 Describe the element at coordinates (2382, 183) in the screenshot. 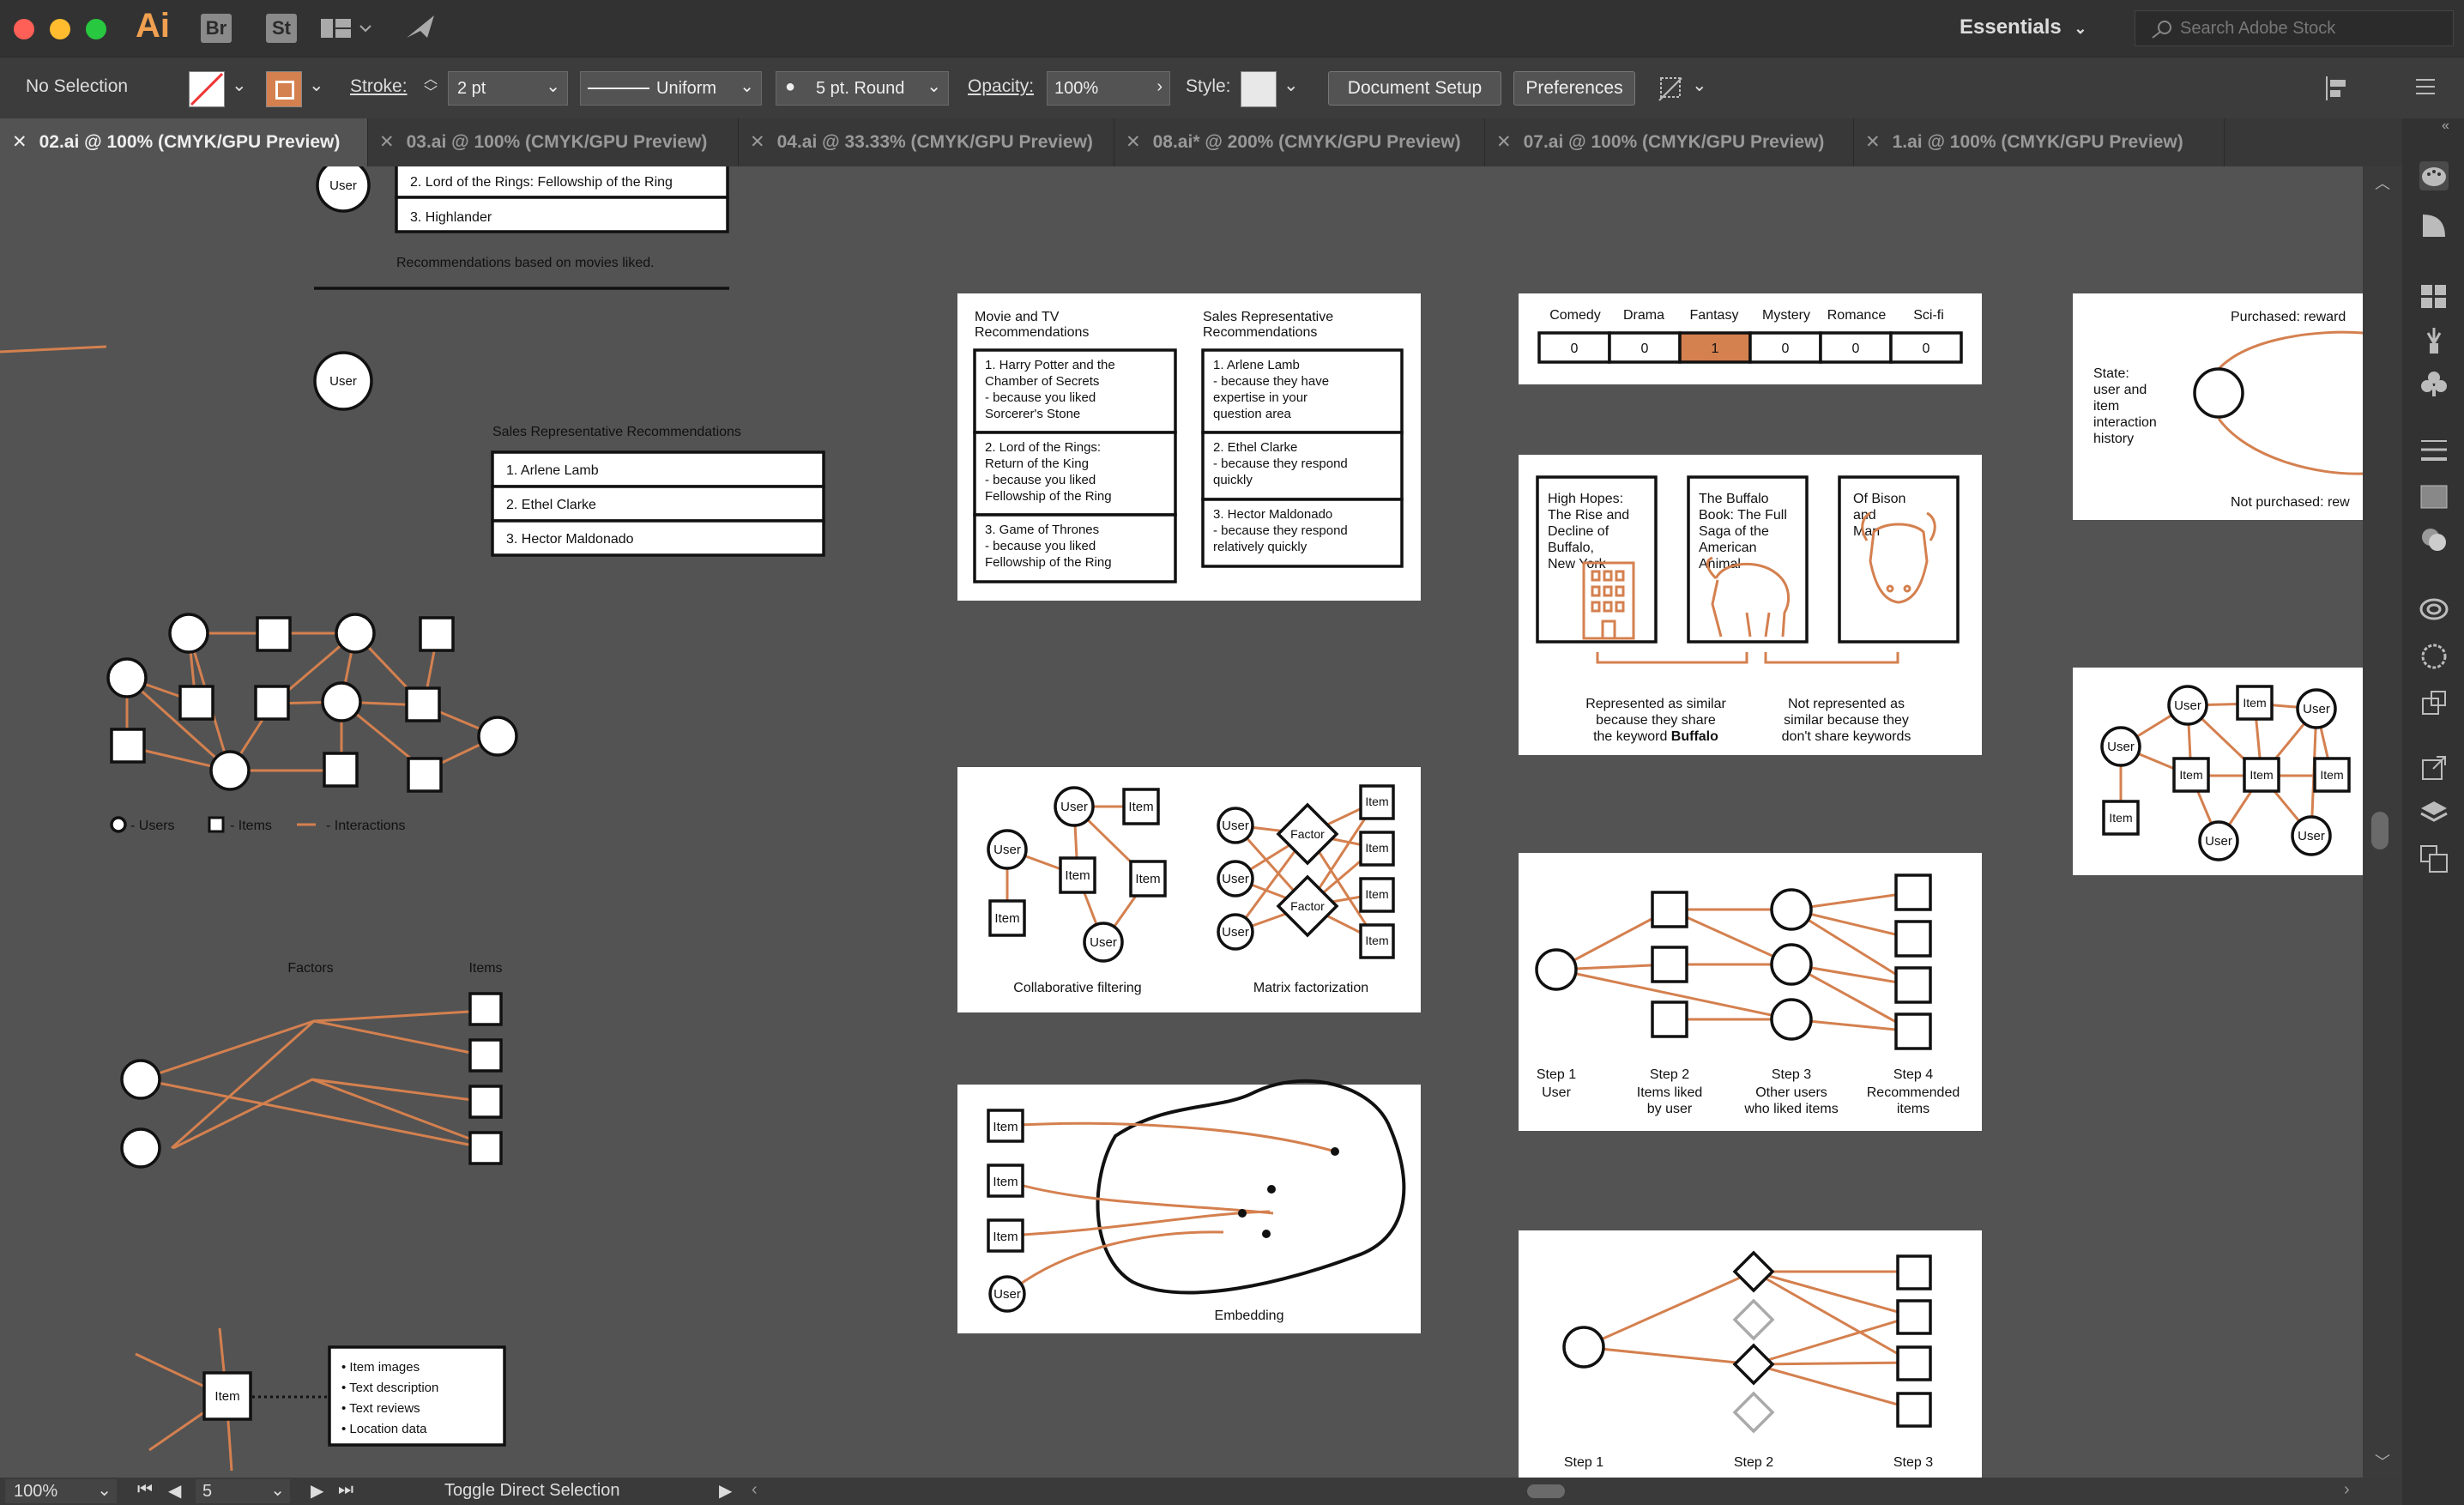

I see `scroll-up-icon: ︿` at that location.